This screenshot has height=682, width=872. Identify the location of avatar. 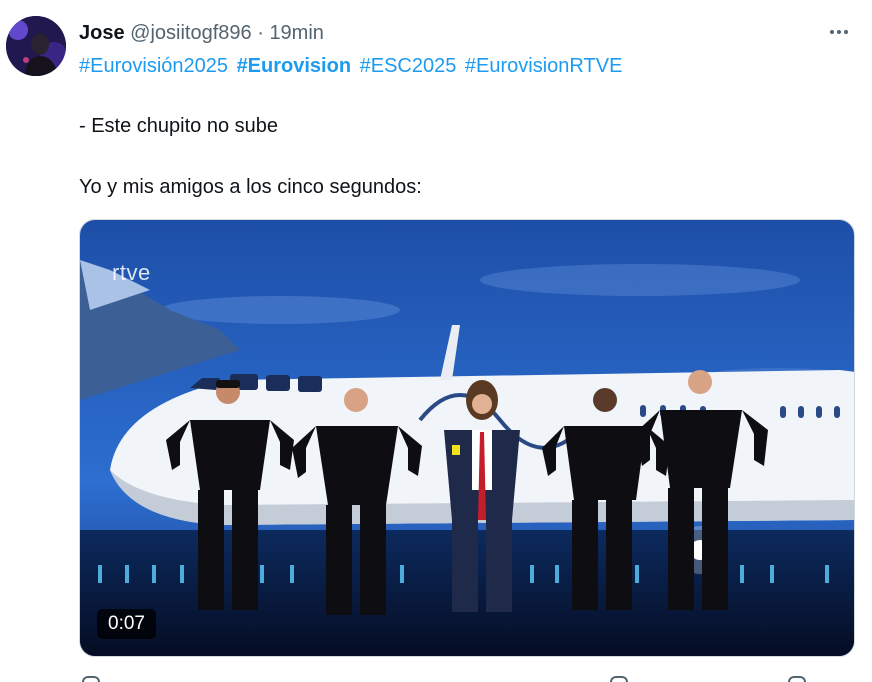
(36, 46).